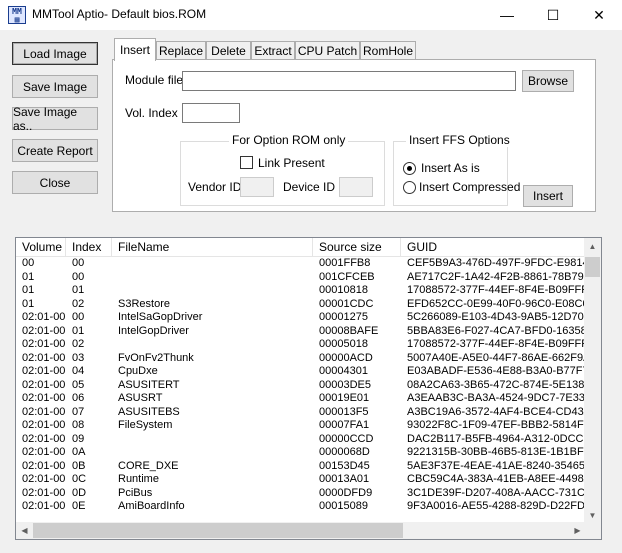 The width and height of the screenshot is (622, 553). What do you see at coordinates (55, 53) in the screenshot?
I see `load-image-button: Load Image` at bounding box center [55, 53].